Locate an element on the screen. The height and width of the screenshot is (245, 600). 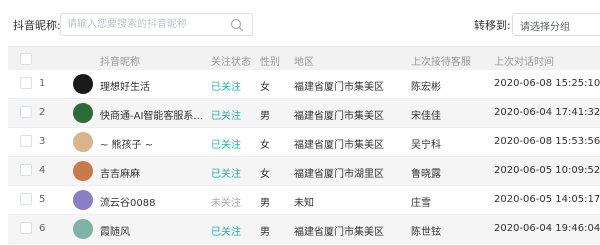
table-header: 抖音昵称 关注状态 性别 地区 上次接待客服 上次对话时间 is located at coordinates (304, 58).